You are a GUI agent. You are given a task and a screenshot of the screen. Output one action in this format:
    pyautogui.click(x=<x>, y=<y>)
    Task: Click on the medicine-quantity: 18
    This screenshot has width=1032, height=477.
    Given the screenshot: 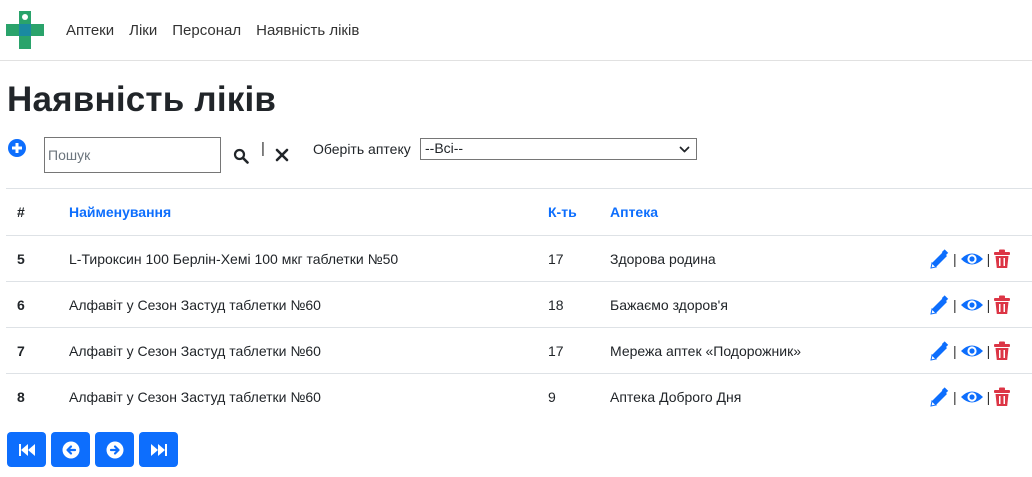 What is the action you would take?
    pyautogui.click(x=568, y=304)
    